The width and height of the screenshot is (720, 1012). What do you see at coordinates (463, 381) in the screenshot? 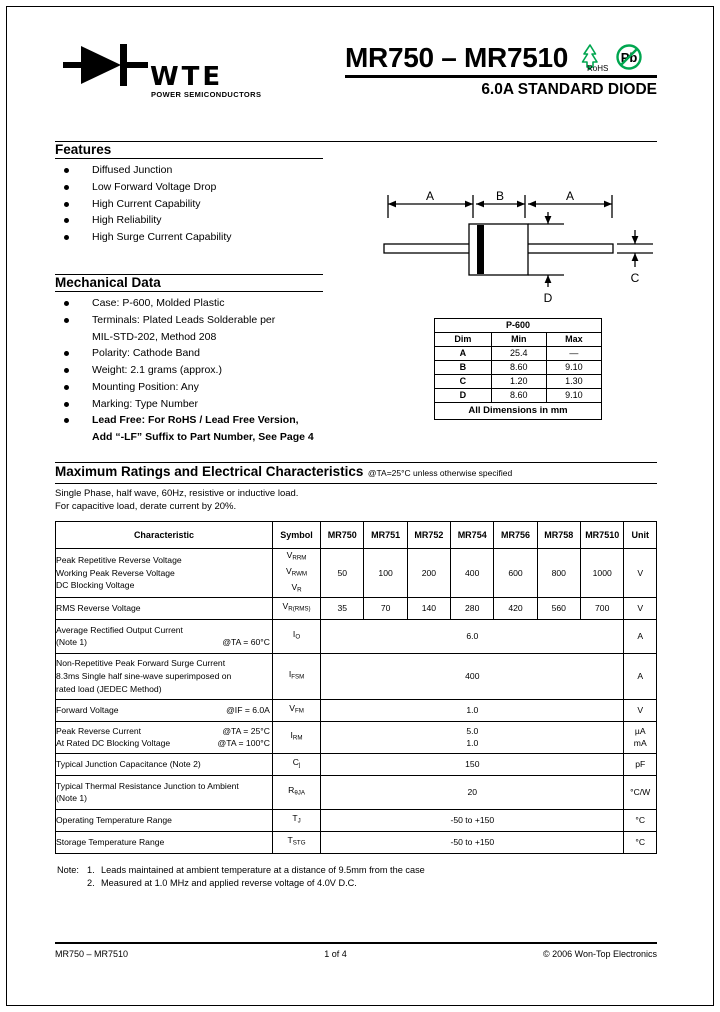
I see `dim-name: C` at bounding box center [463, 381].